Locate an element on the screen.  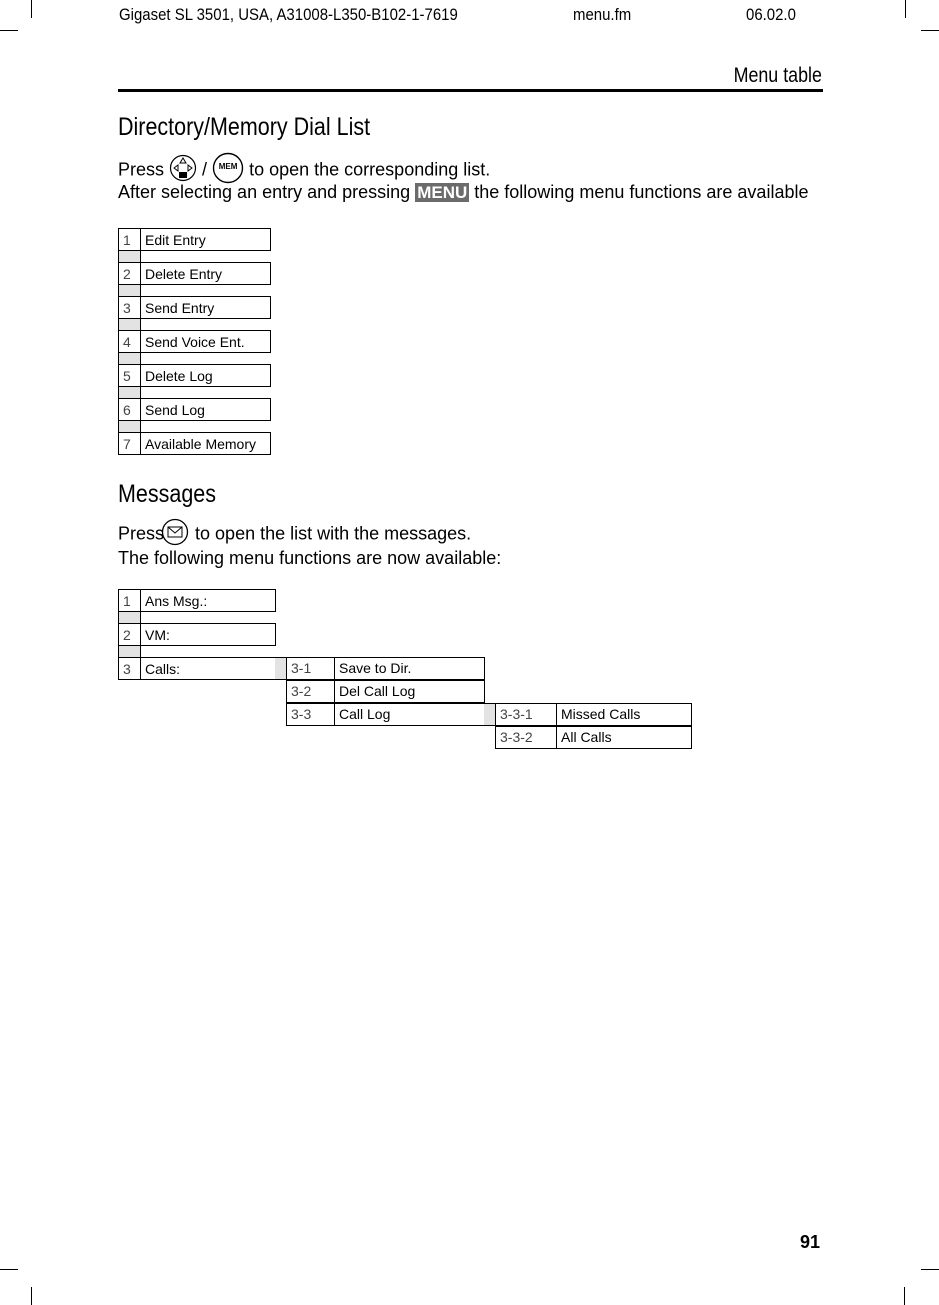
submenu-item: Call Log is located at coordinates (409, 714).